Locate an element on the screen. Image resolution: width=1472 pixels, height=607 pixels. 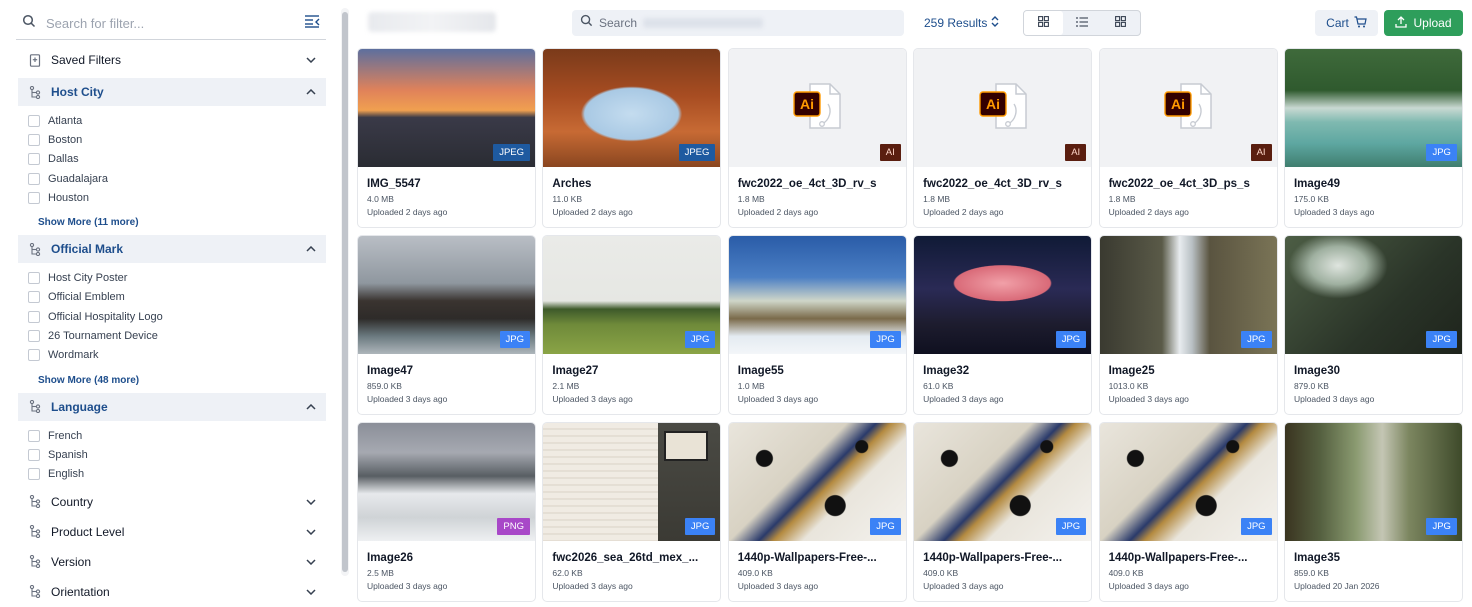
asset-card: JPG Image35 859.0 KB Uploaded 20 Jan 2026 is located at coordinates (1373, 512).